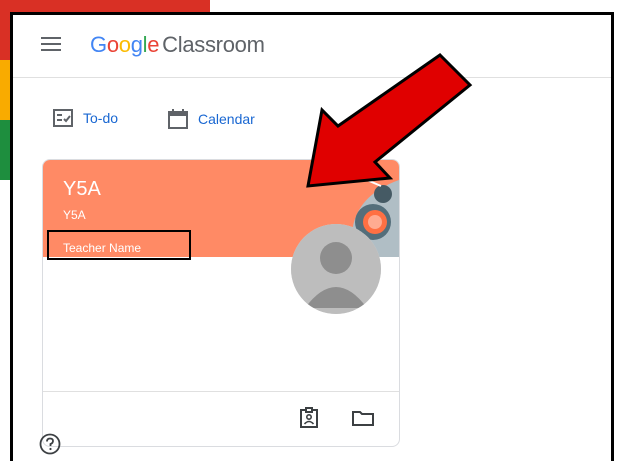  Describe the element at coordinates (63, 118) in the screenshot. I see `todo-list-icon` at that location.